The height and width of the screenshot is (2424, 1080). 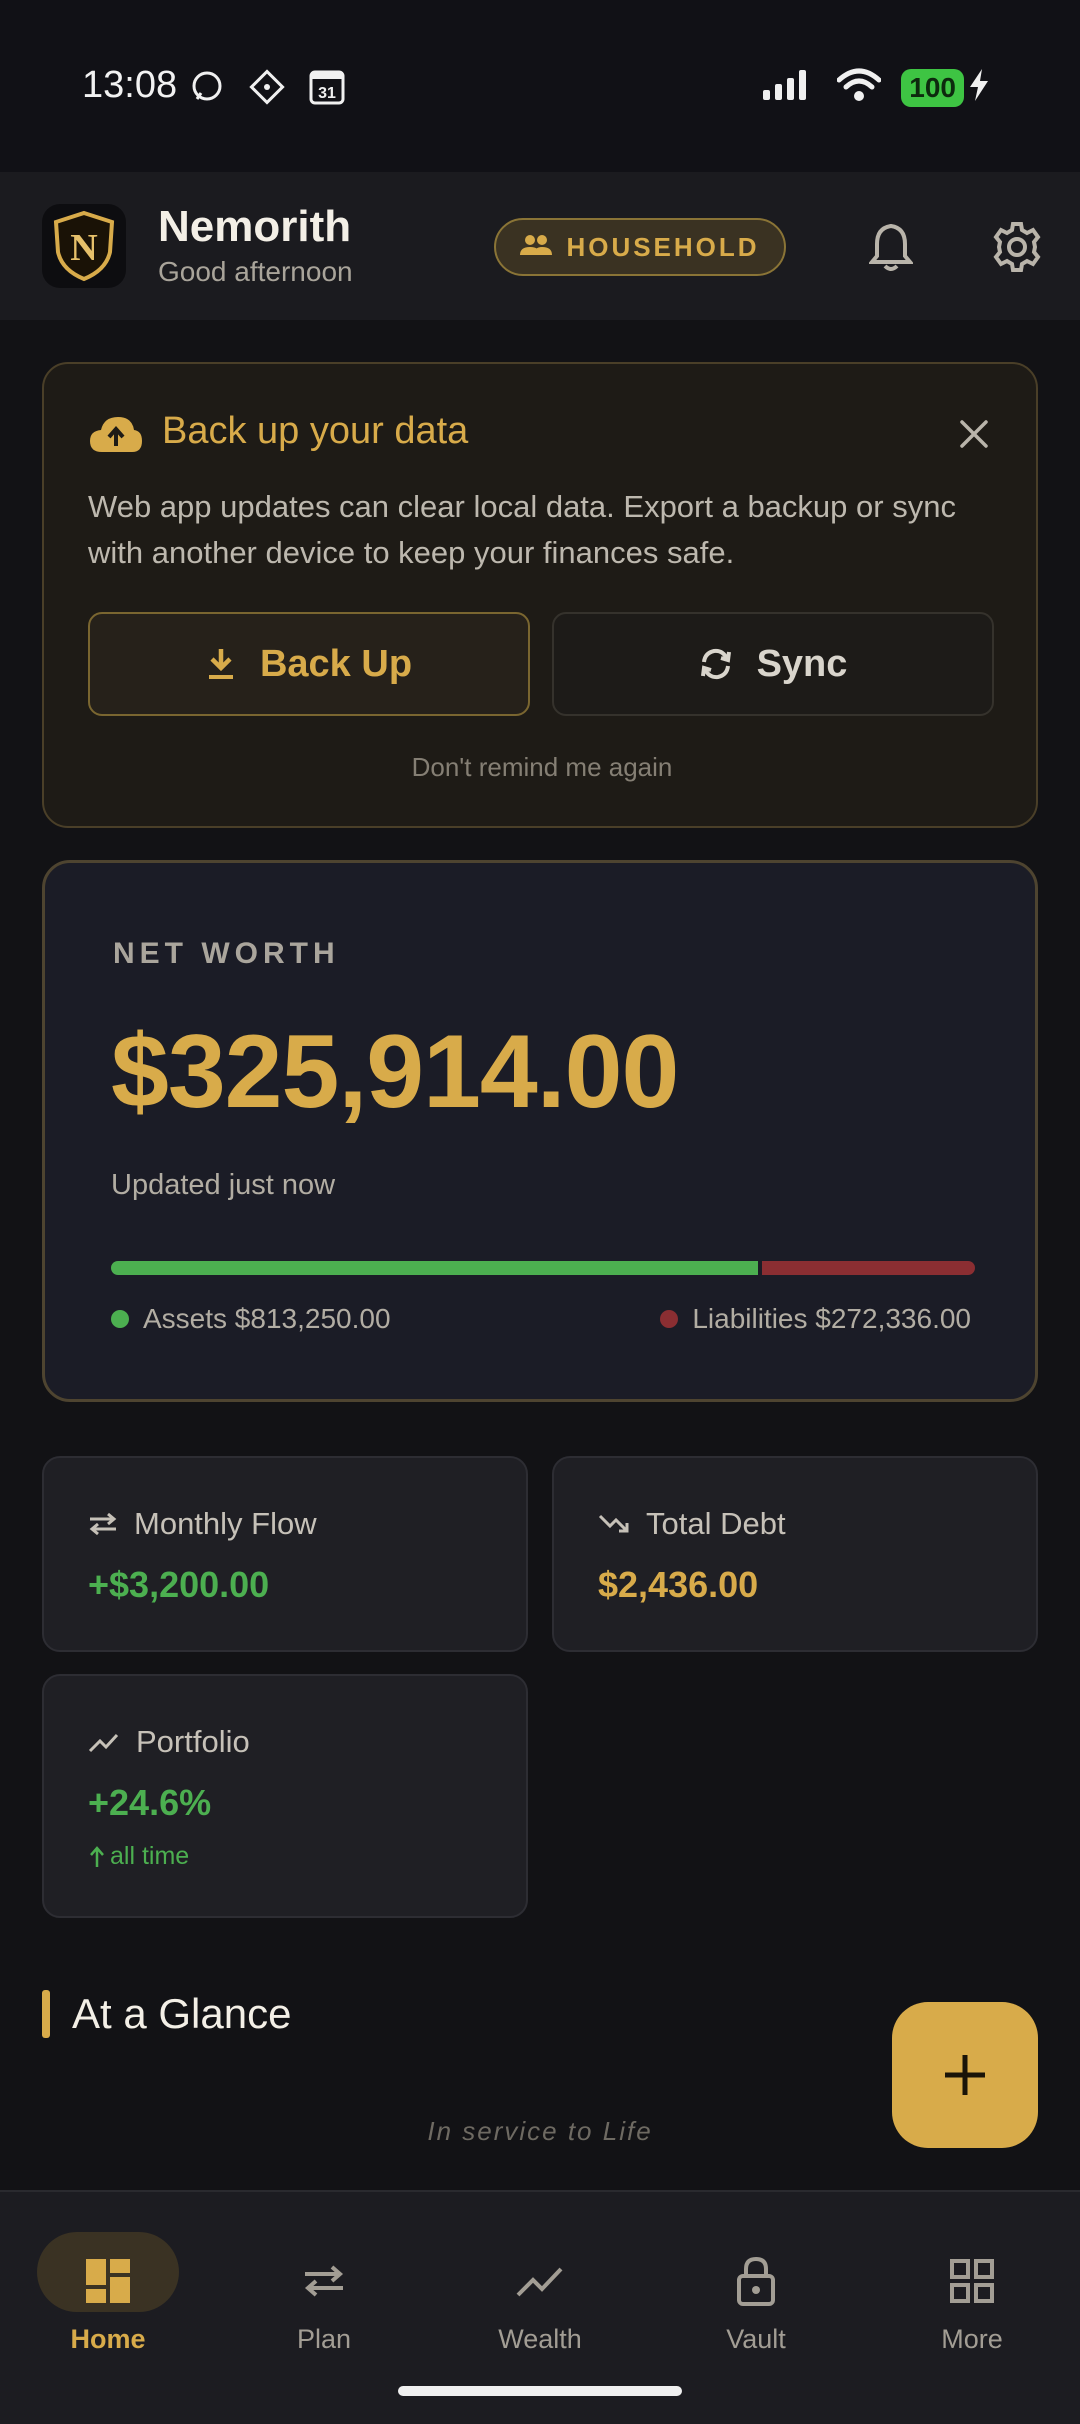 I want to click on bell-icon, so click(x=891, y=247).